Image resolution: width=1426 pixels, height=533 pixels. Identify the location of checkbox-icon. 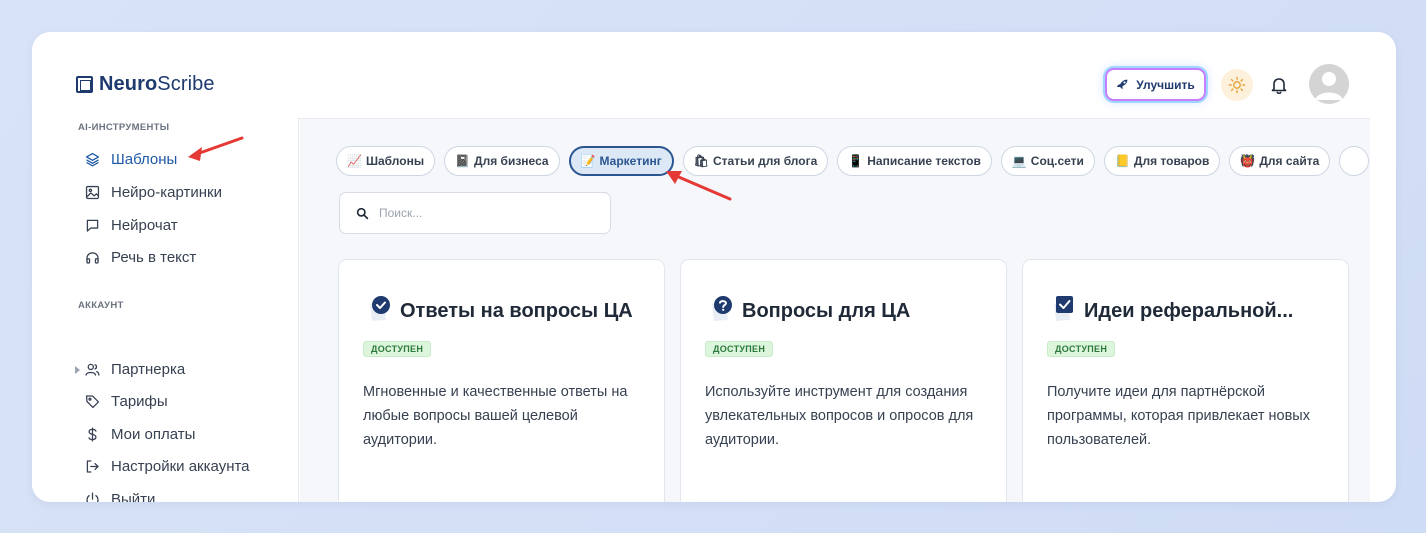
(1063, 308).